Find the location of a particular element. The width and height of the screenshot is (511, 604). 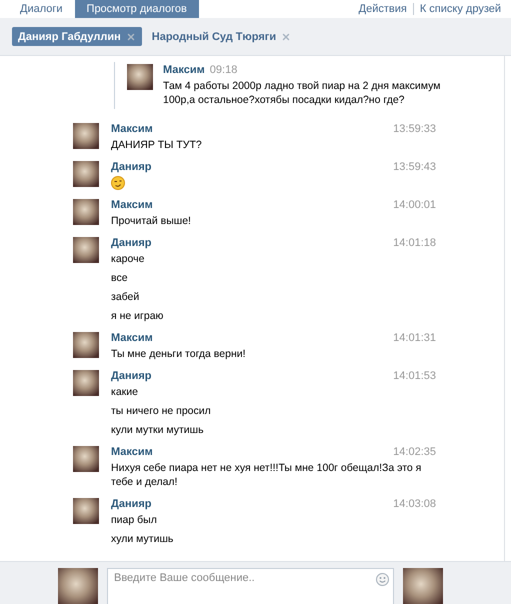

message-time: 14:02:35 is located at coordinates (414, 452).